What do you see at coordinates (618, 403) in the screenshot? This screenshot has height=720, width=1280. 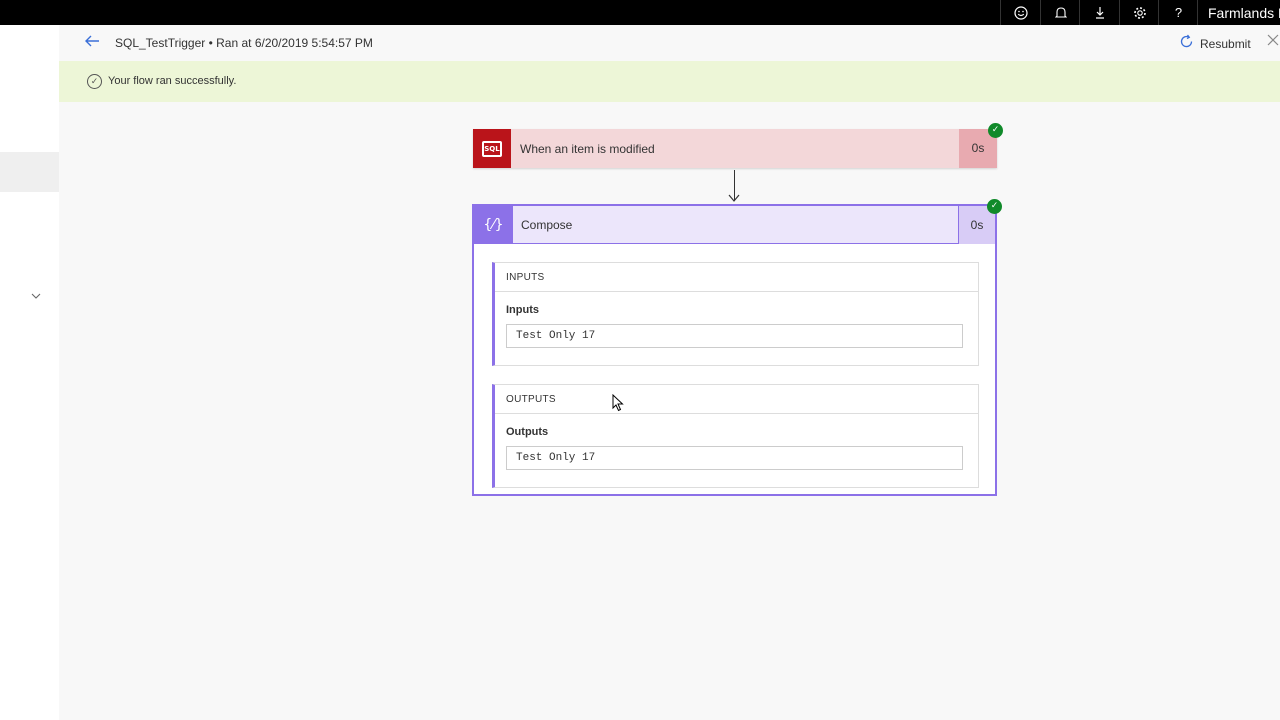 I see `mouse-cursor-icon` at bounding box center [618, 403].